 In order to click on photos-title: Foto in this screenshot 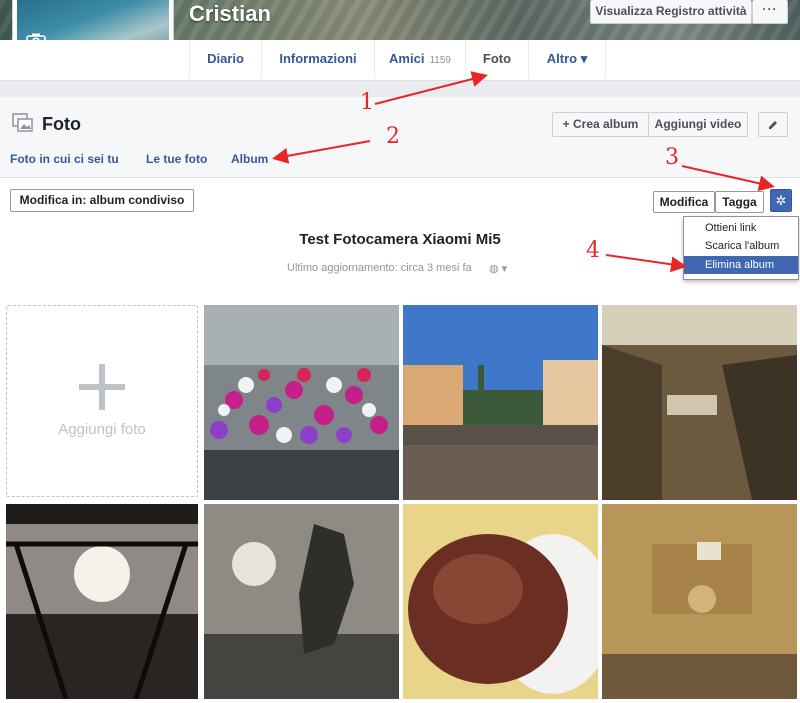, I will do `click(61, 124)`.